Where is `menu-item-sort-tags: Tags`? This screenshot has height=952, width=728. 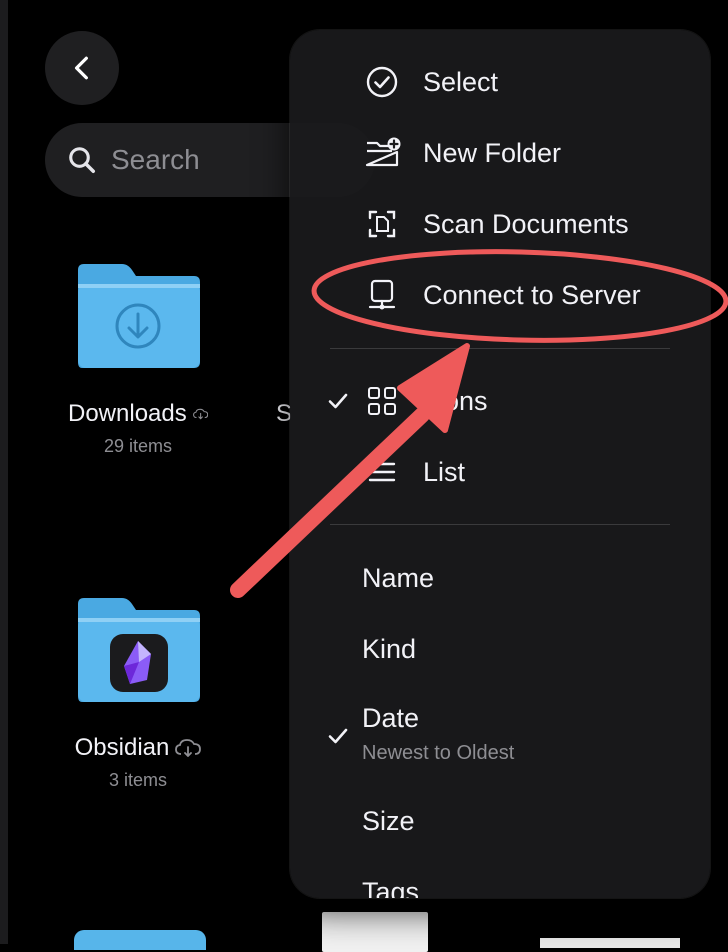 menu-item-sort-tags: Tags is located at coordinates (500, 880).